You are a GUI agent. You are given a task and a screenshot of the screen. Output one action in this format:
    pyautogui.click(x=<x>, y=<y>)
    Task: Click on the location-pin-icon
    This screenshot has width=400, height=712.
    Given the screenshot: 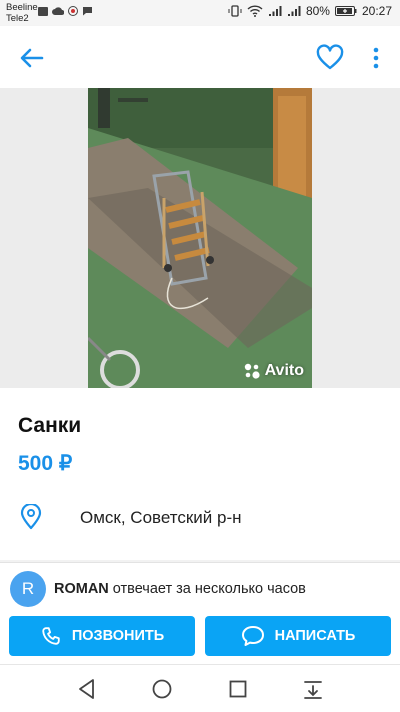 What is the action you would take?
    pyautogui.click(x=31, y=517)
    